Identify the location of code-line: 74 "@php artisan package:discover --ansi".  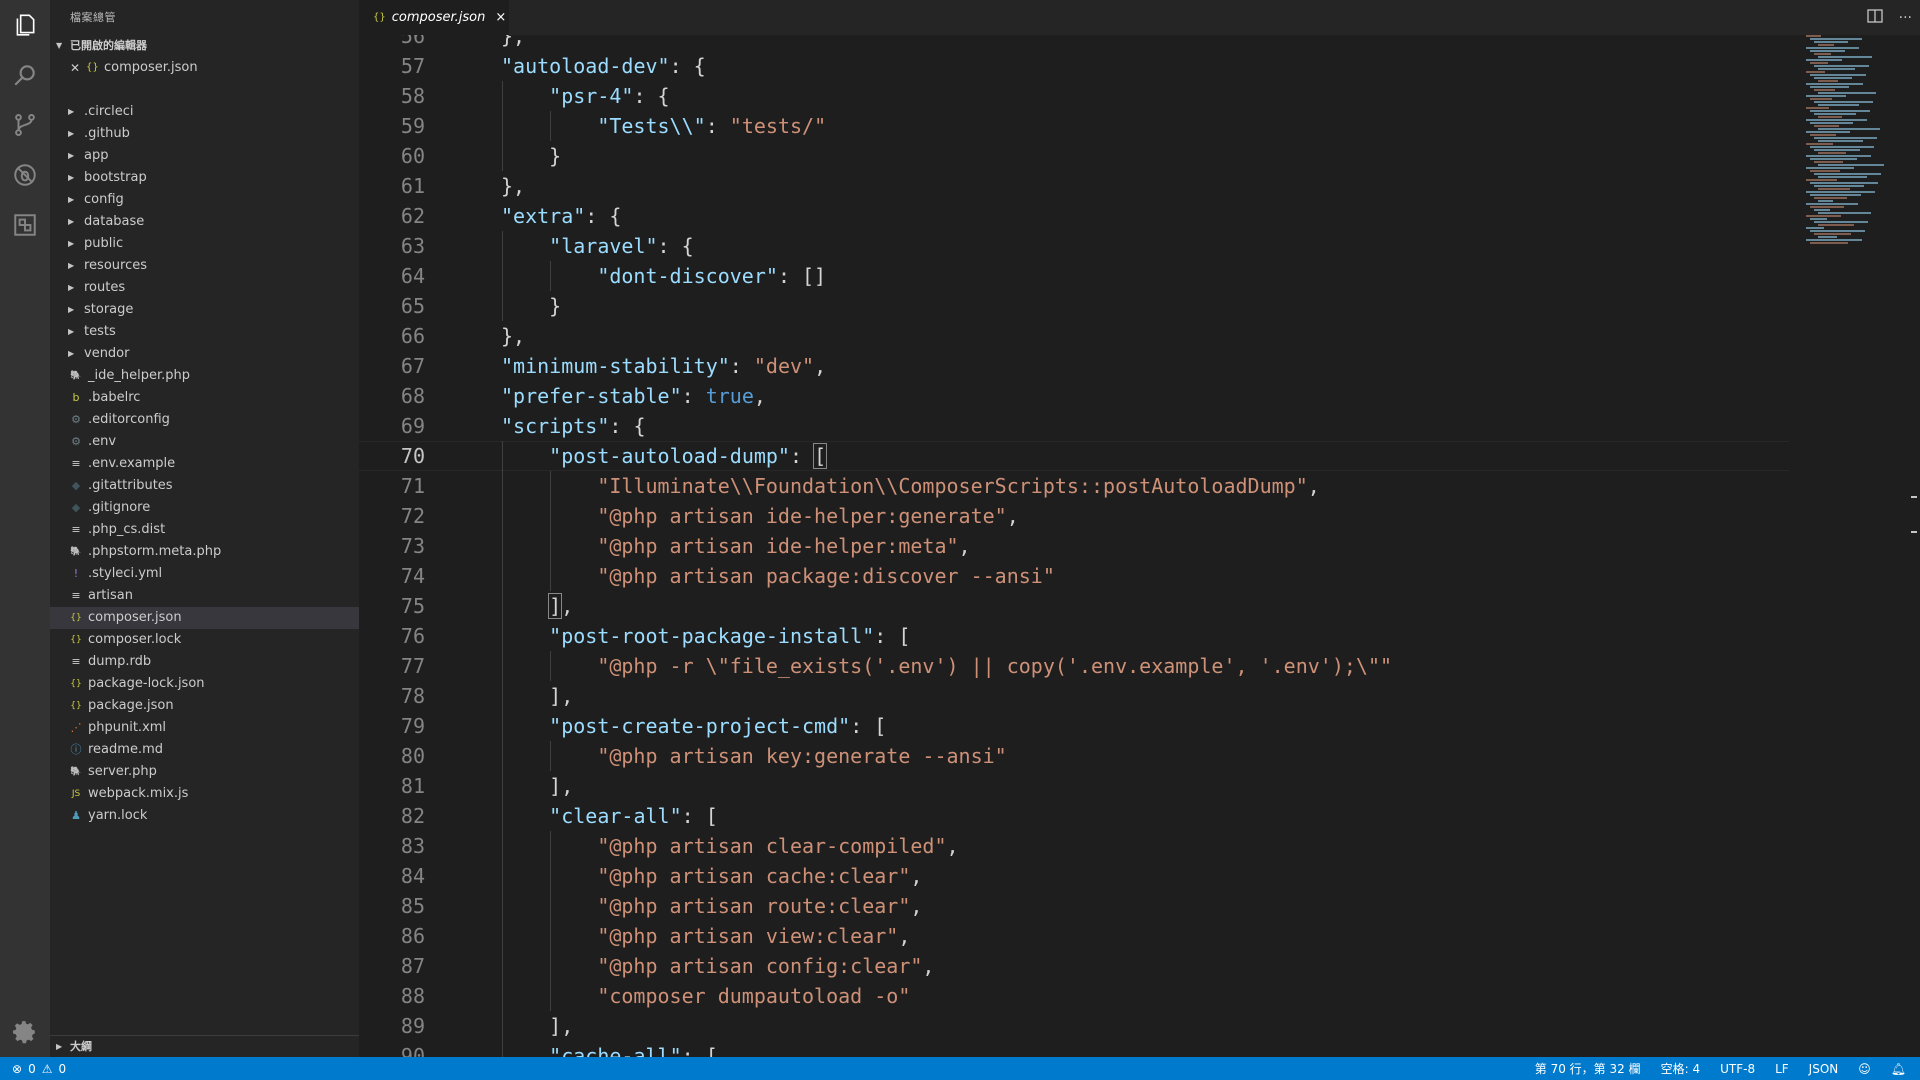
(1074, 576).